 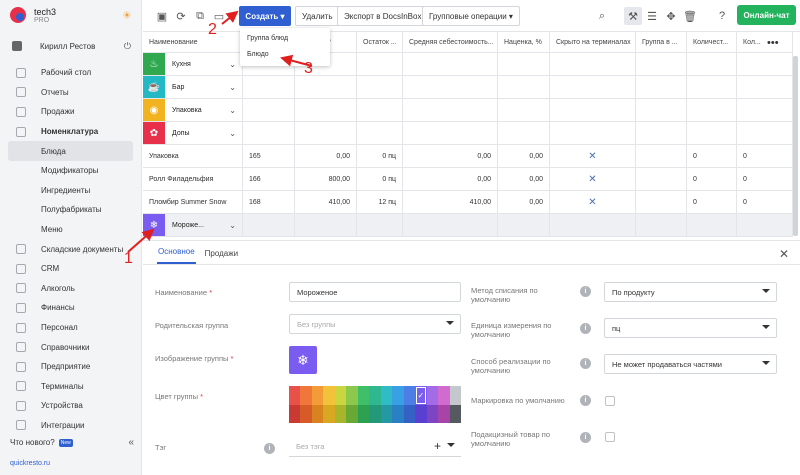 I want to click on annotation-1: 1, so click(x=128, y=258).